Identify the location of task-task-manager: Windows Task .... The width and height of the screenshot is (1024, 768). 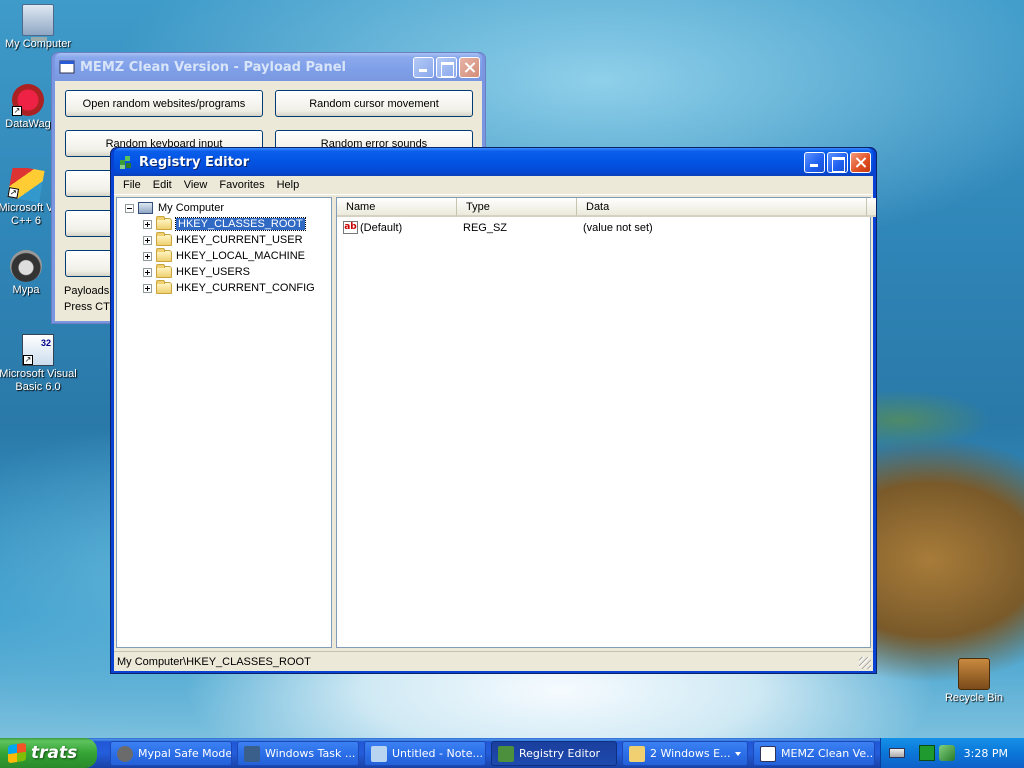
(298, 753).